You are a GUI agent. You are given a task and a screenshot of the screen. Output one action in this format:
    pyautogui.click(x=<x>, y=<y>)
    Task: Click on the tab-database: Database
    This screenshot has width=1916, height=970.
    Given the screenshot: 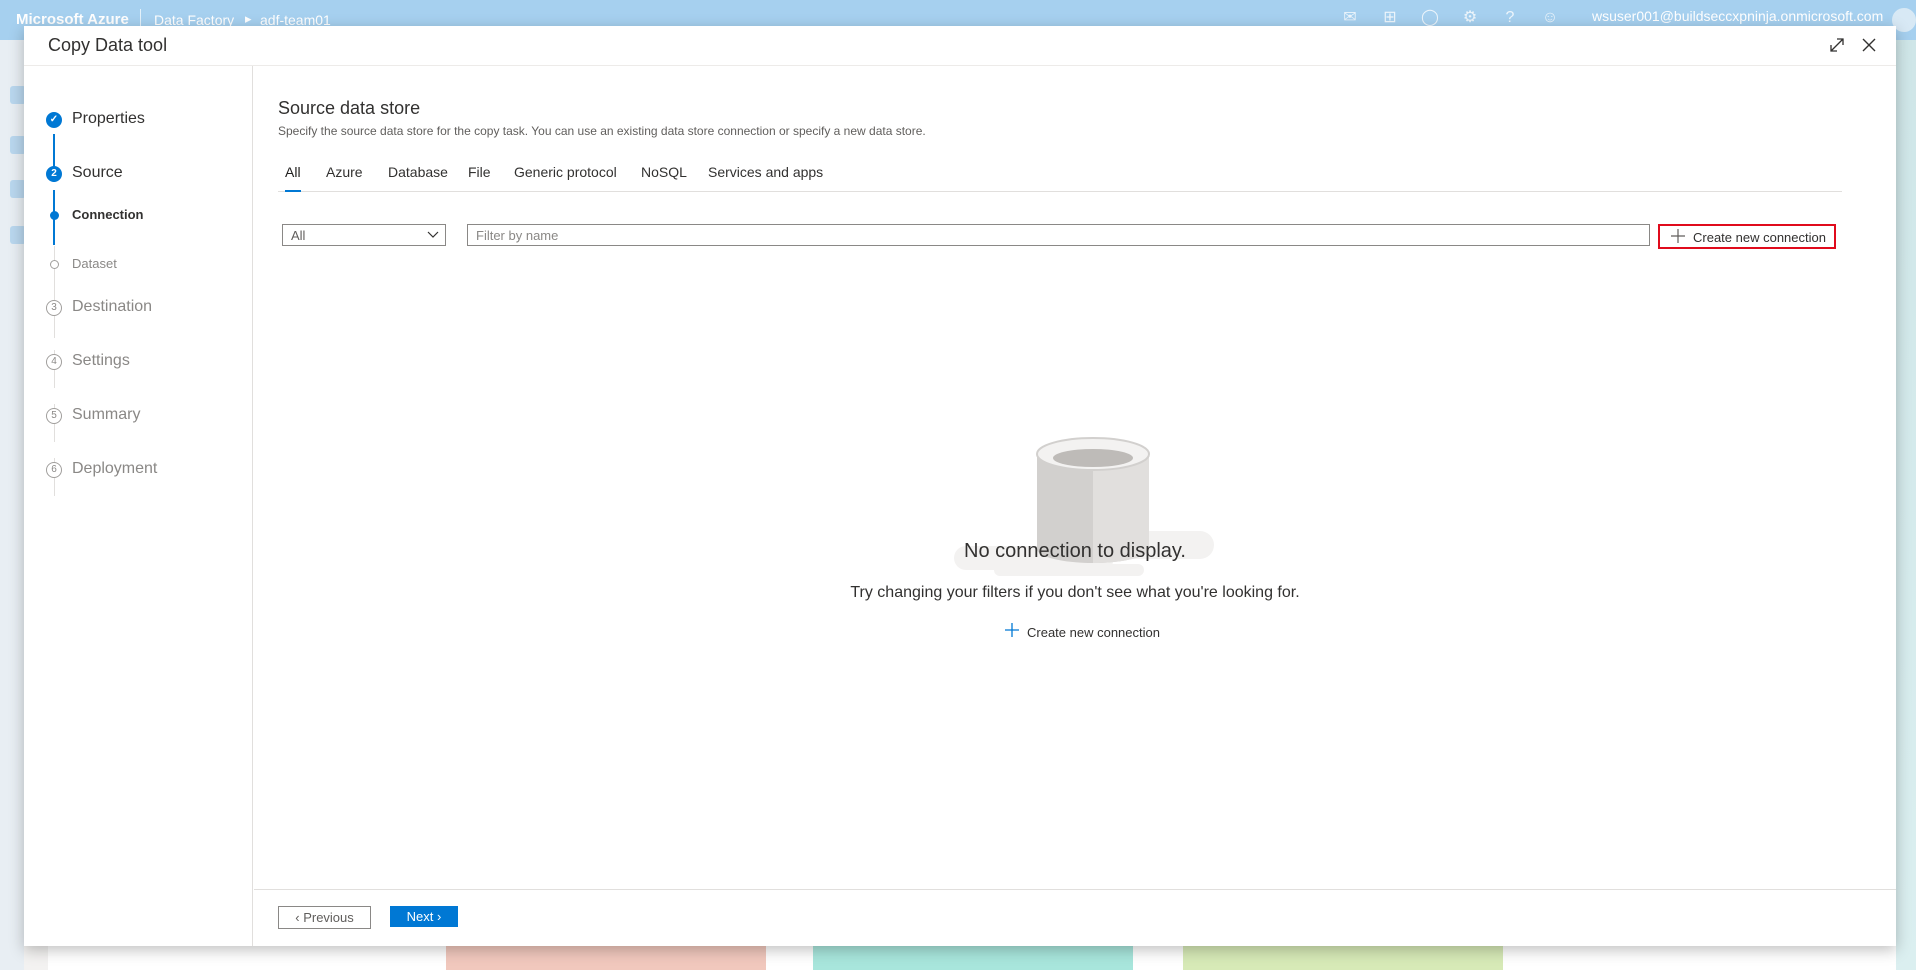 What is the action you would take?
    pyautogui.click(x=418, y=178)
    